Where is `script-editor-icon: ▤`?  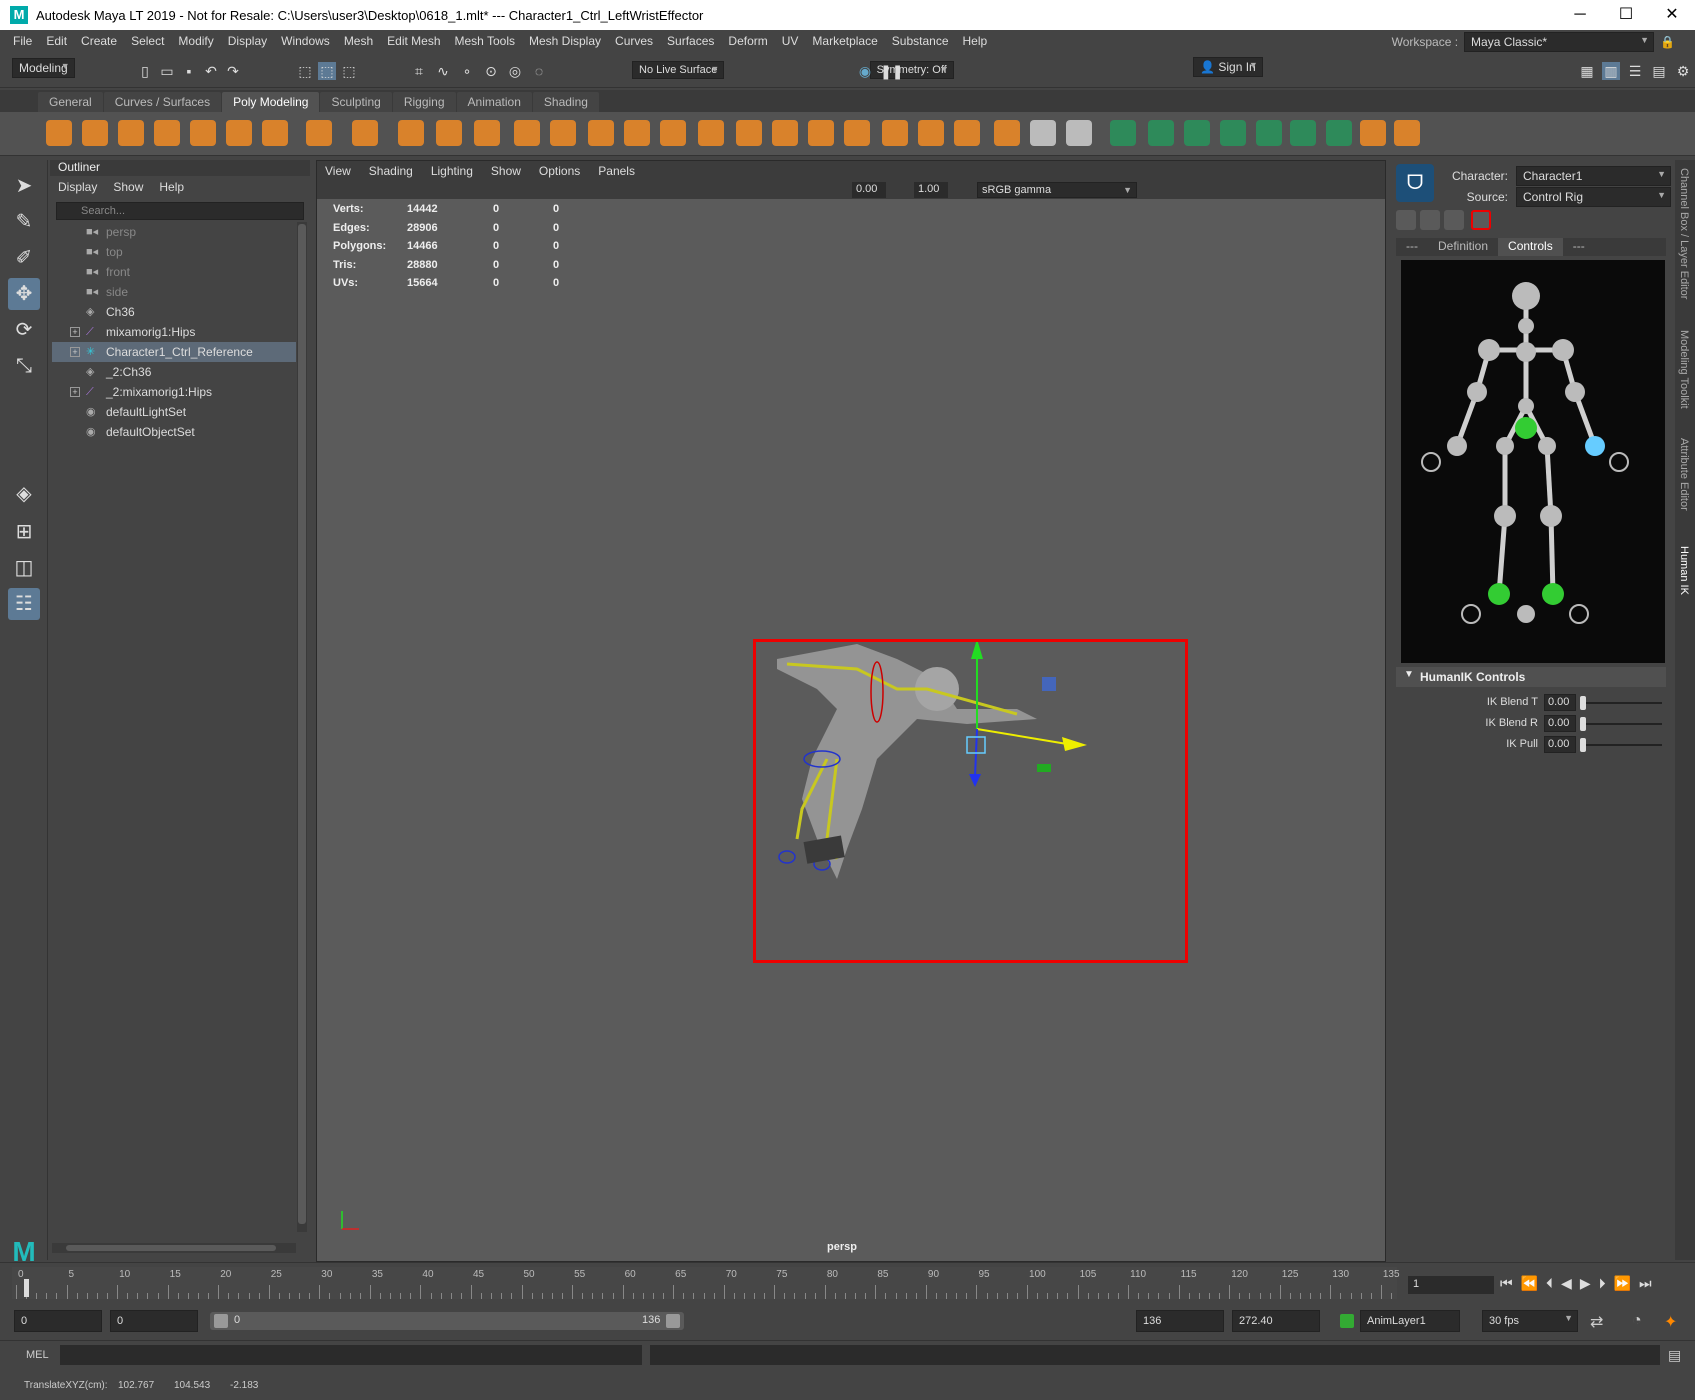 script-editor-icon: ▤ is located at coordinates (1674, 1355).